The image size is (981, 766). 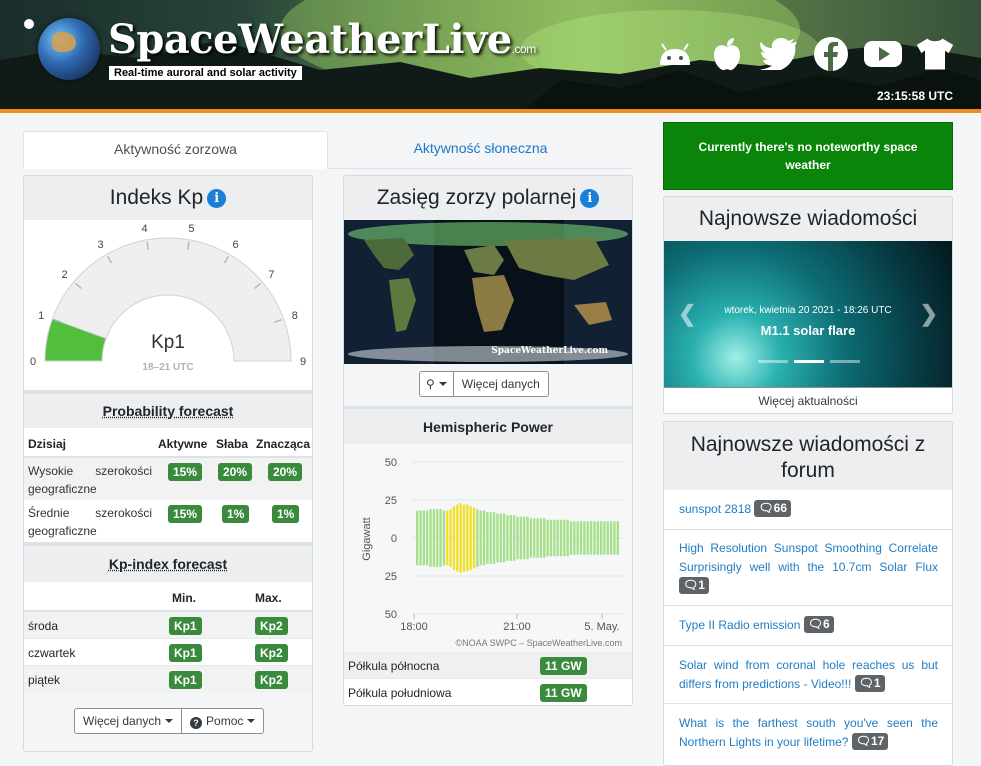 What do you see at coordinates (883, 54) in the screenshot?
I see `youtube-icon` at bounding box center [883, 54].